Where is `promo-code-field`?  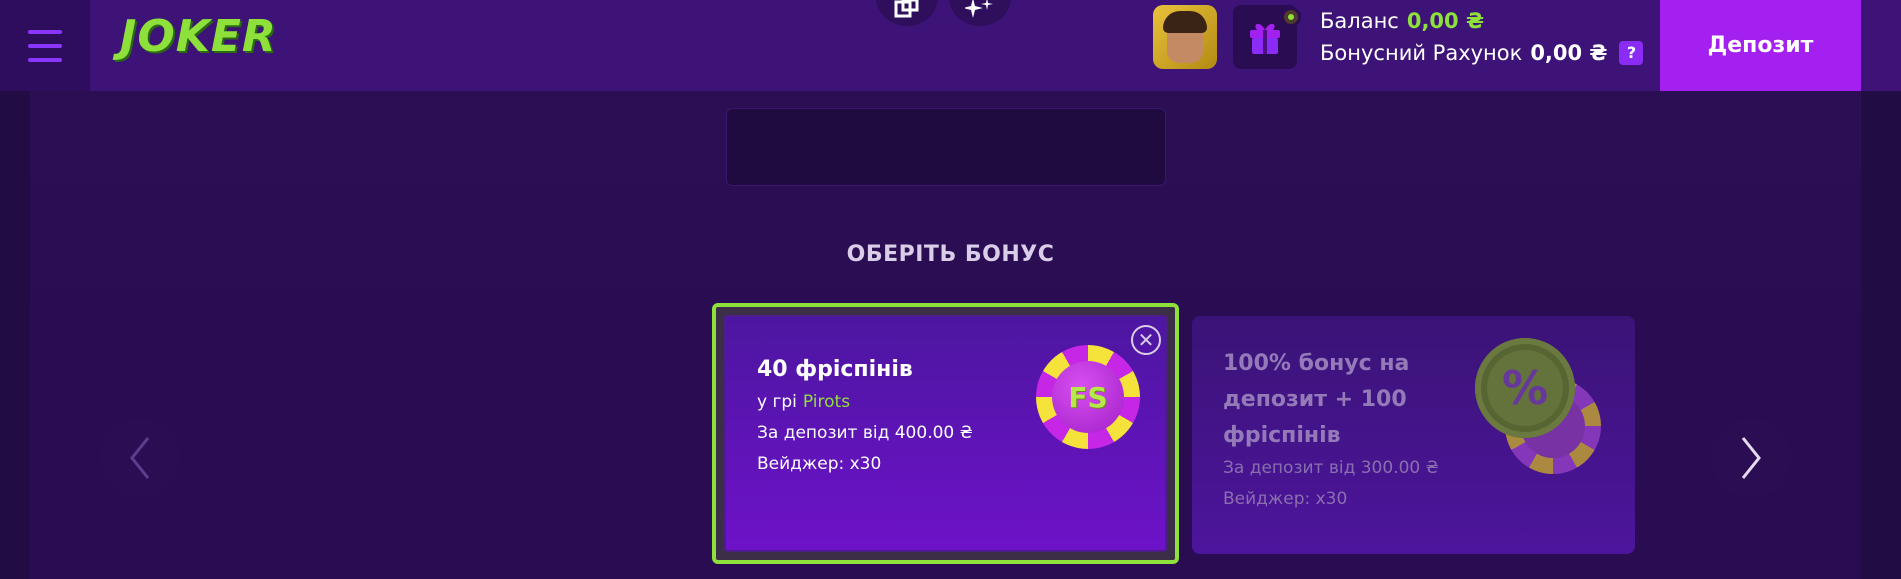
promo-code-field is located at coordinates (946, 147).